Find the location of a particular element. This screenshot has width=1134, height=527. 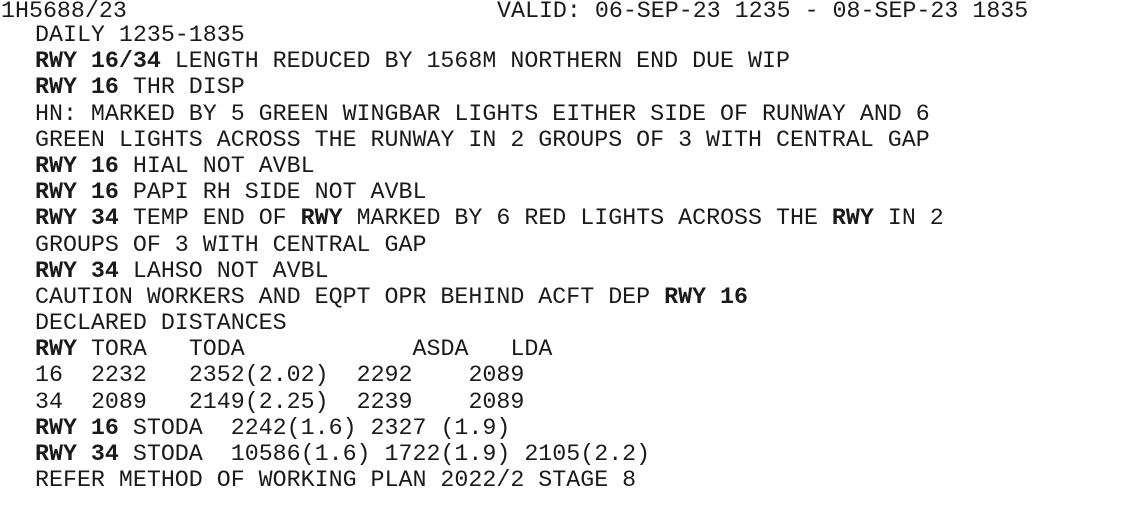

notam-id: 1H5688/23 is located at coordinates (64, 12).